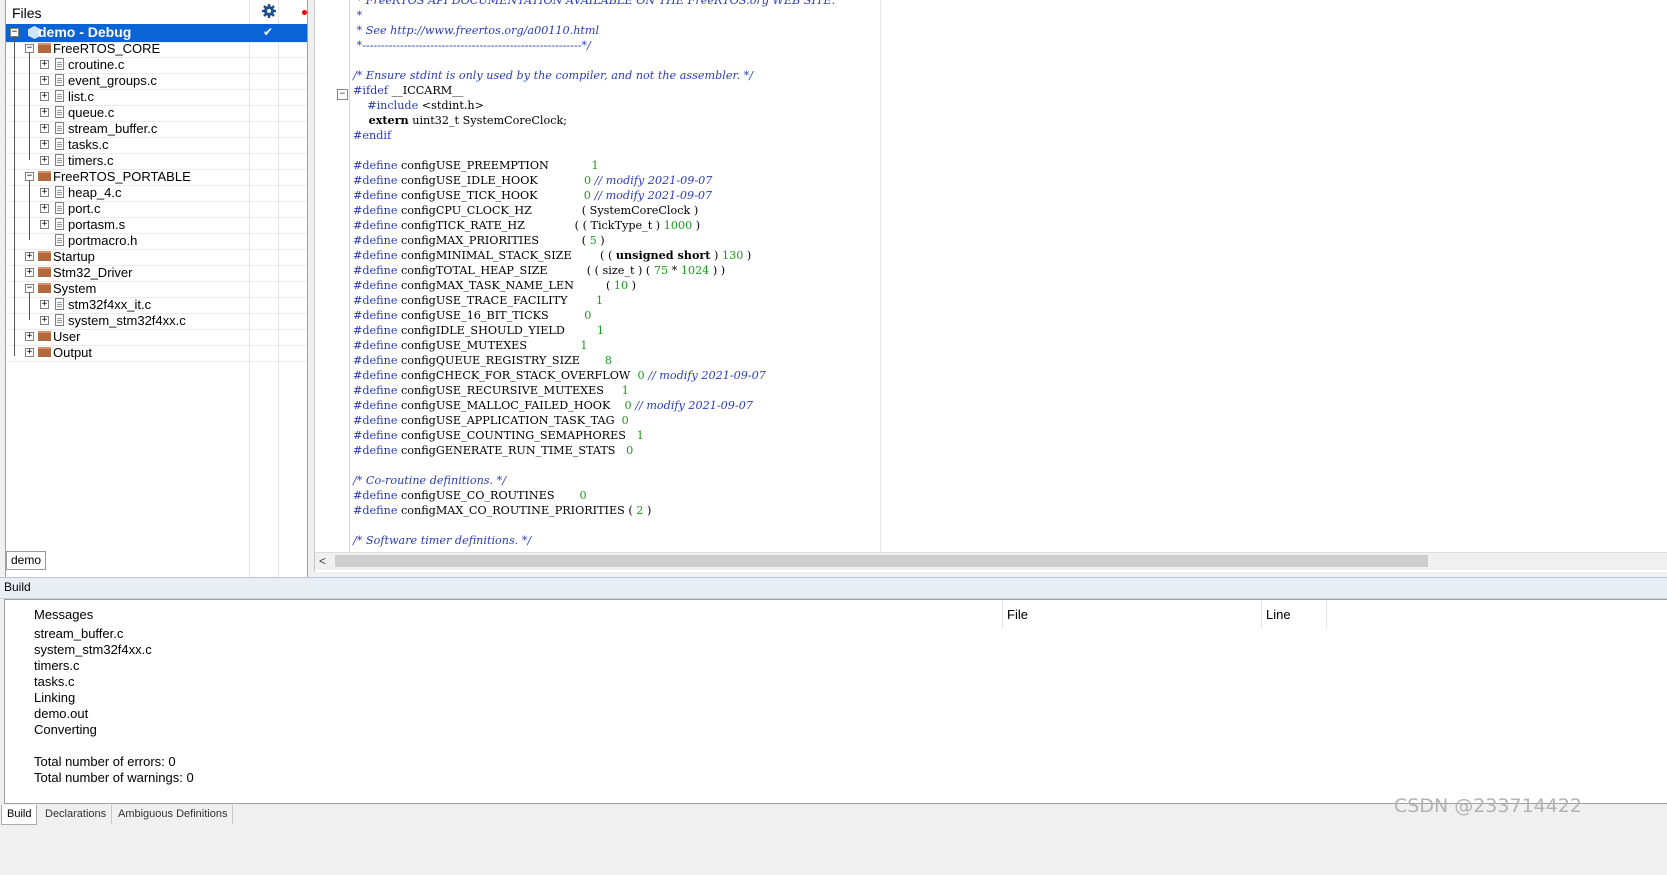 This screenshot has width=1667, height=875. I want to click on tab-demo: demo, so click(26, 560).